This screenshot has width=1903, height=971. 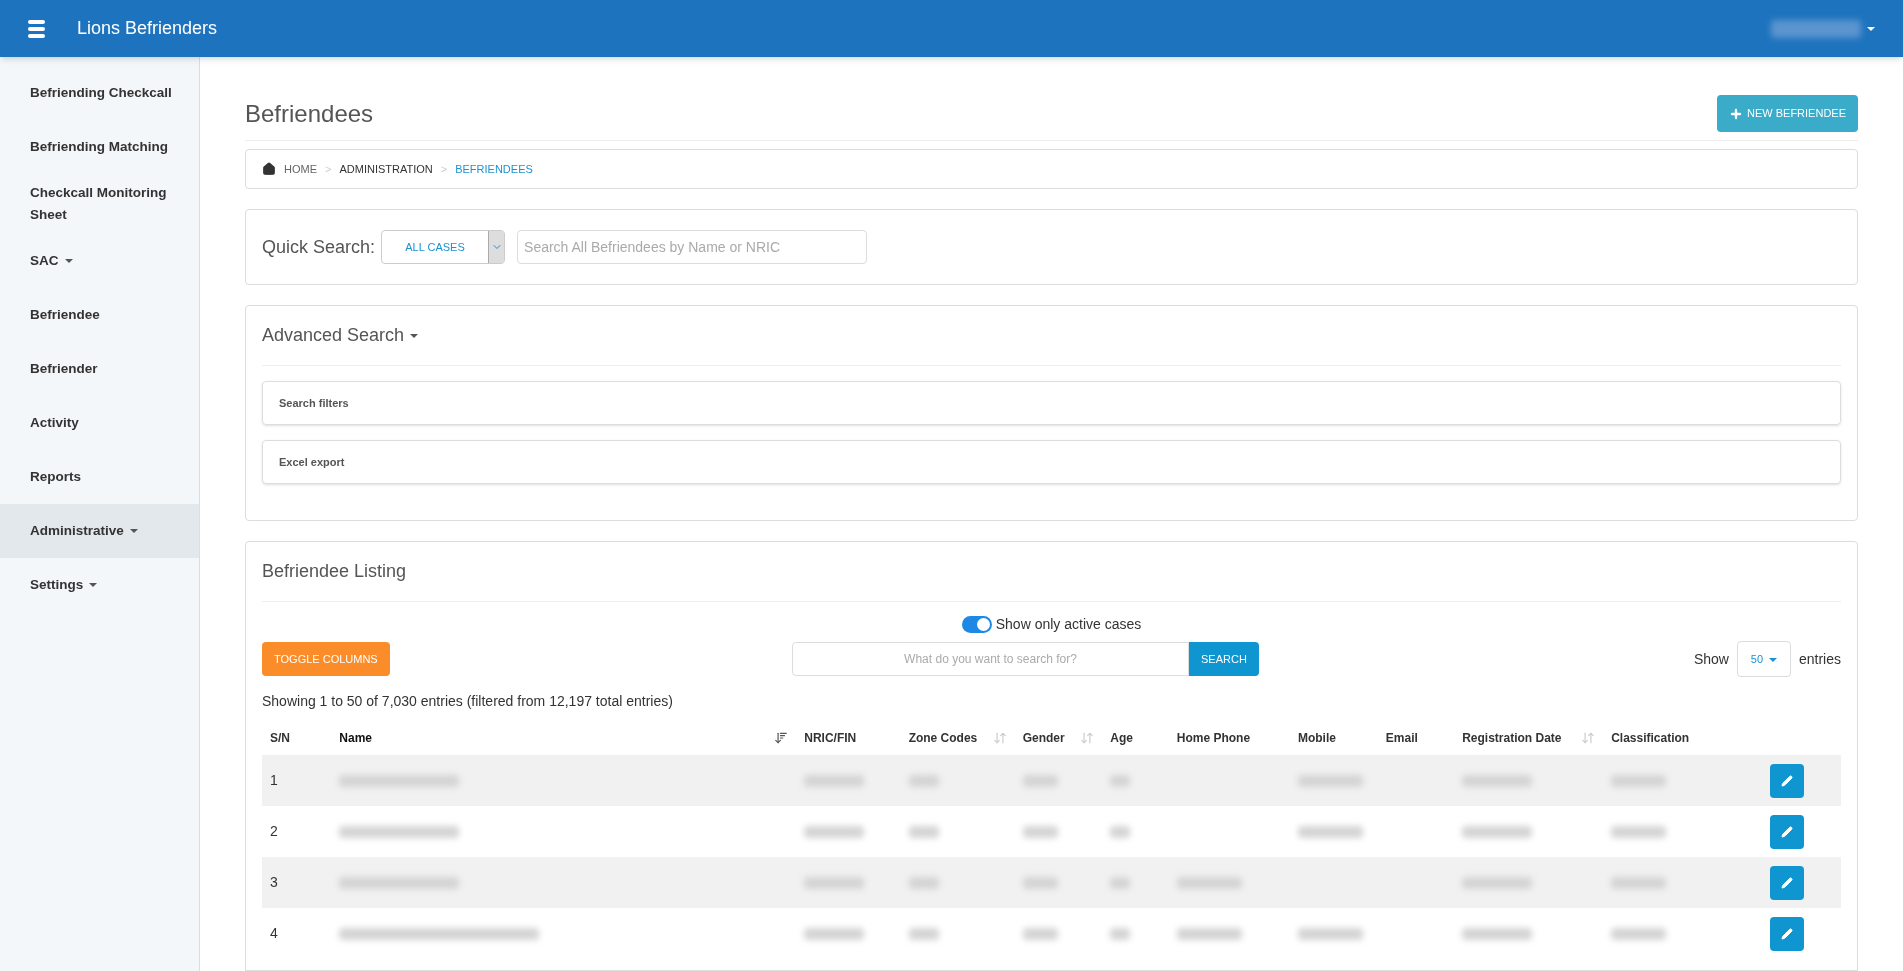 I want to click on show-label: Show, so click(x=1711, y=659).